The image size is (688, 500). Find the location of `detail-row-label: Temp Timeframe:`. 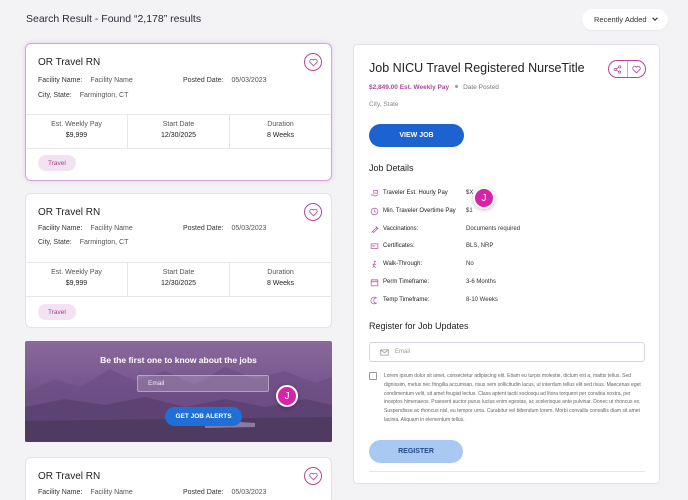

detail-row-label: Temp Timeframe: is located at coordinates (406, 300).